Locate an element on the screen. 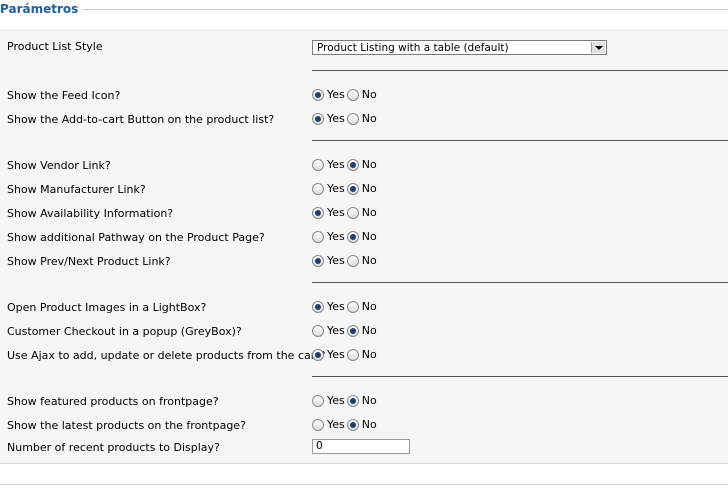 The image size is (728, 489). option-label: Show Prev/Next Product Link? is located at coordinates (89, 261).